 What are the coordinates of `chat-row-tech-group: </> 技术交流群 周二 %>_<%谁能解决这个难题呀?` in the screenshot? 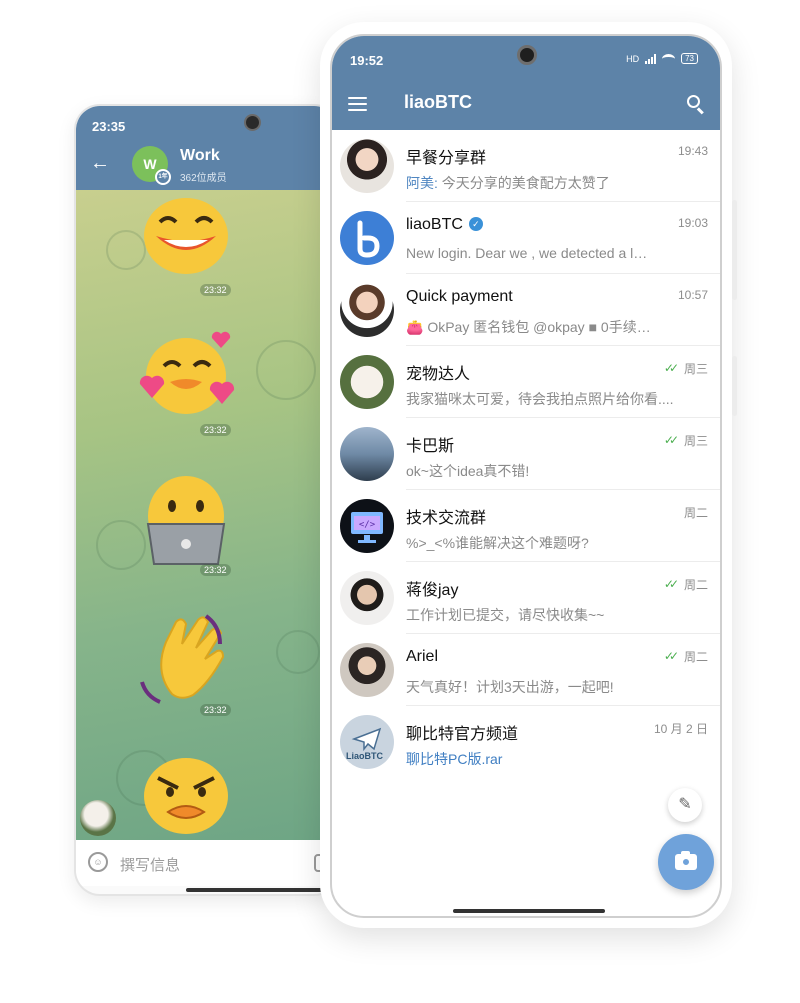 It's located at (526, 526).